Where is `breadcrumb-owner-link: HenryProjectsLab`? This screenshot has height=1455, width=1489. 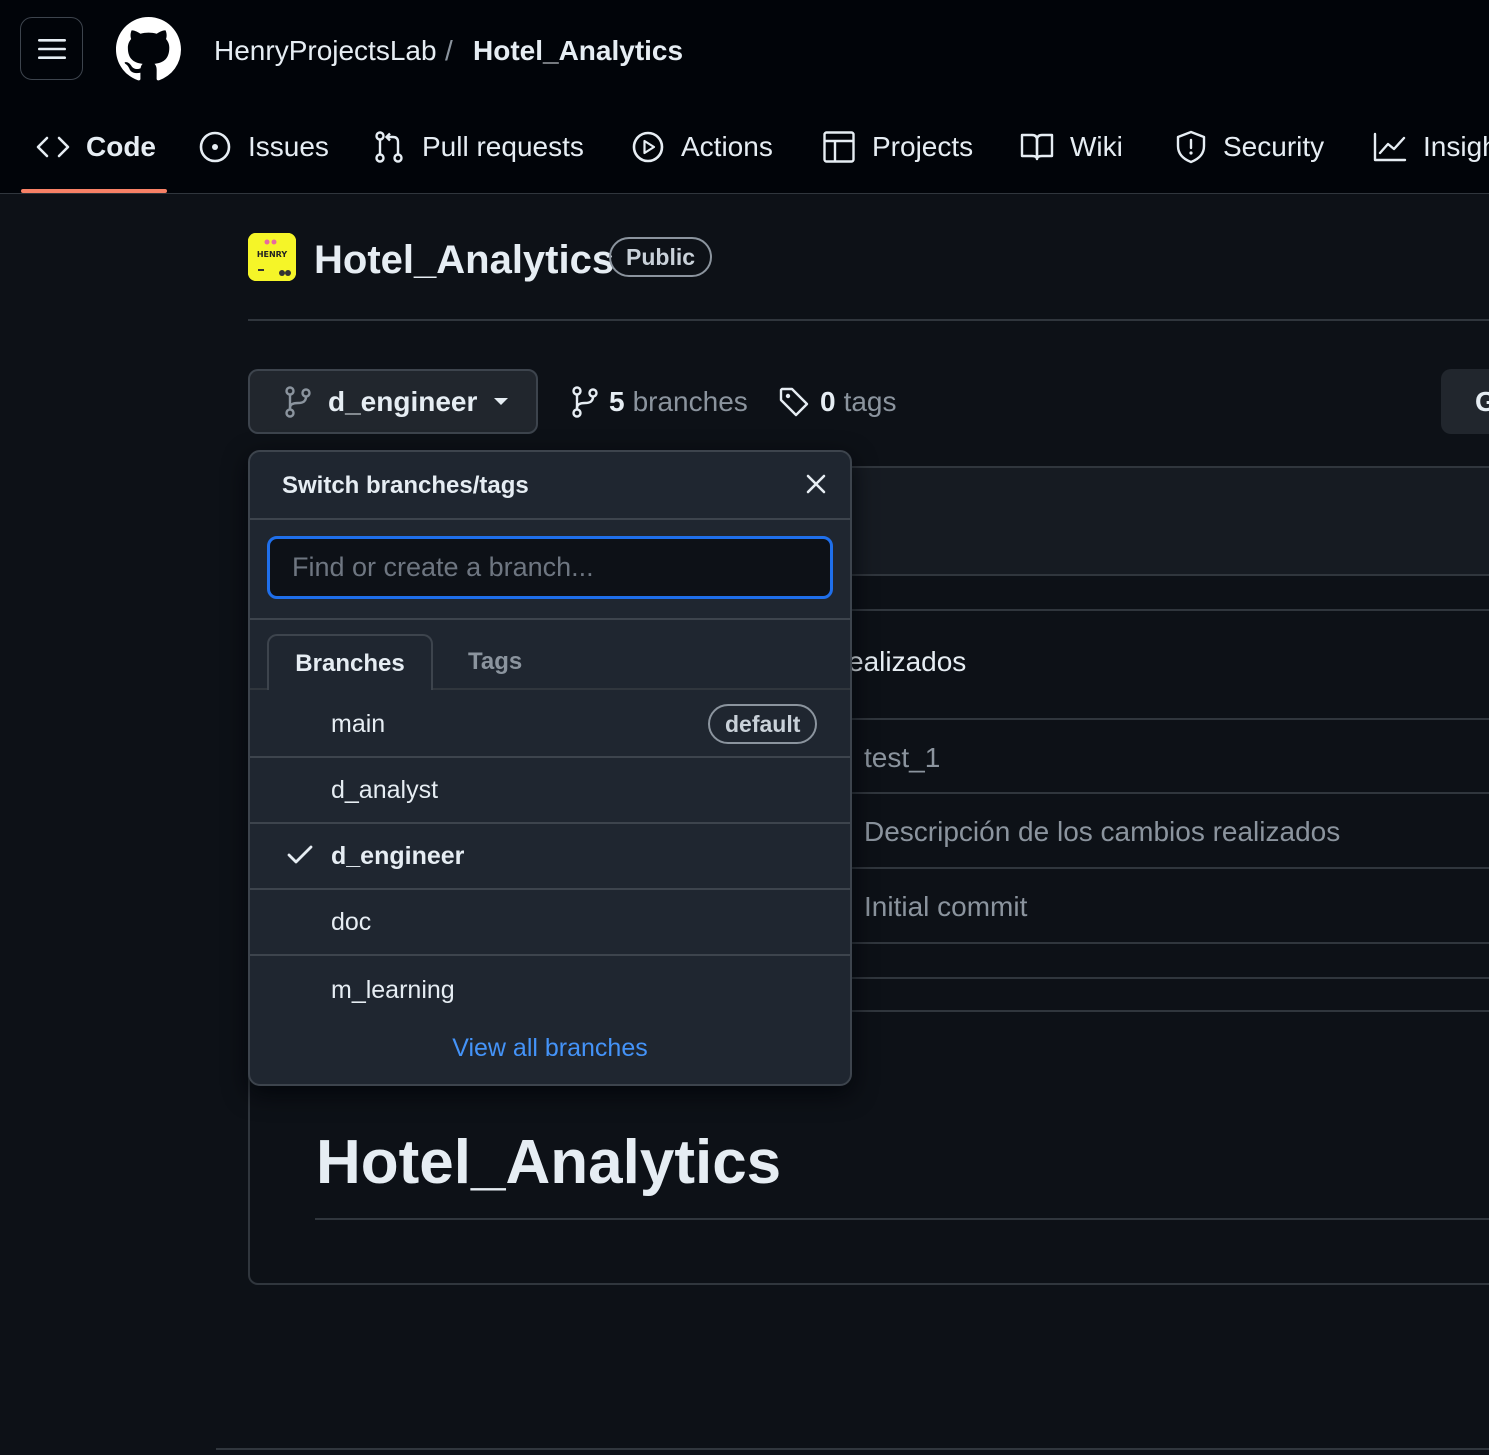
breadcrumb-owner-link: HenryProjectsLab is located at coordinates (325, 51).